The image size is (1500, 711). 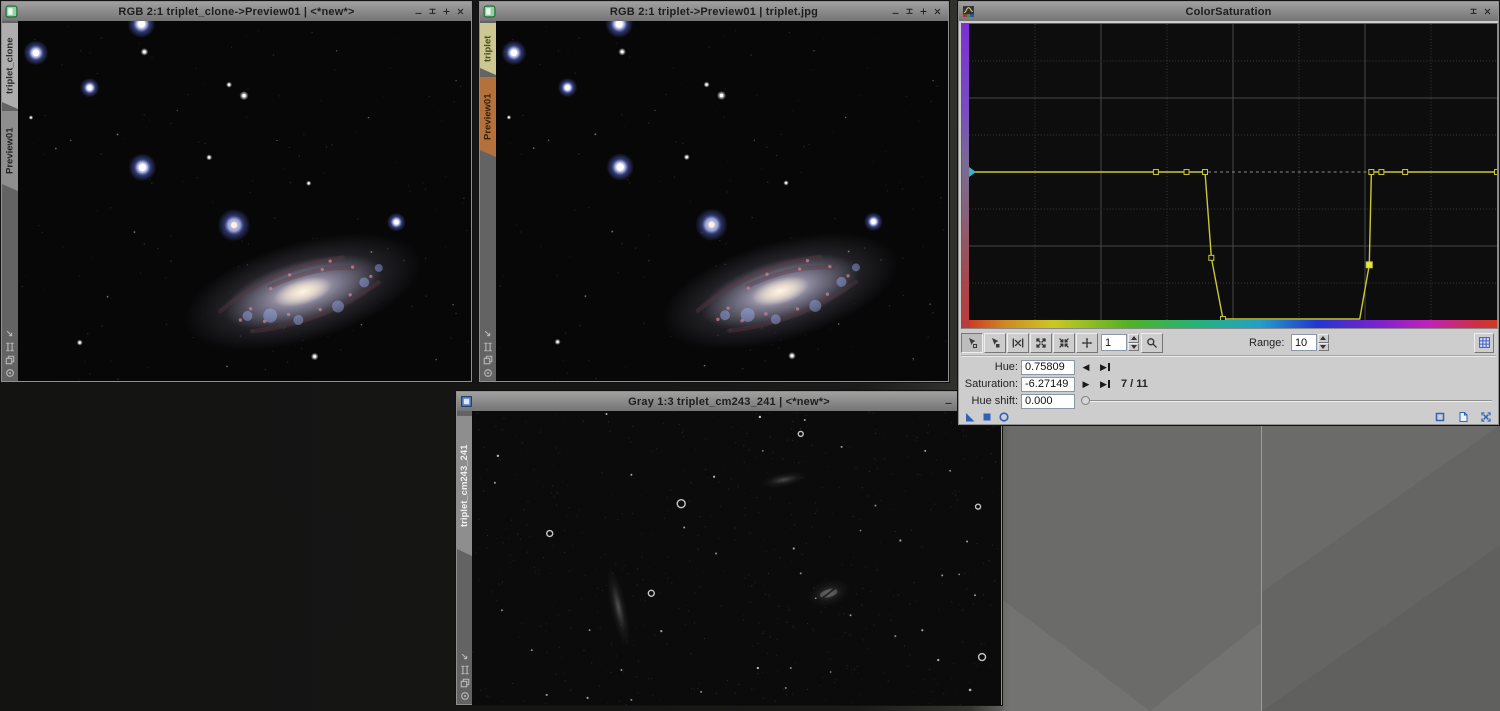 What do you see at coordinates (1439, 417) in the screenshot?
I see `browse-documentation-button` at bounding box center [1439, 417].